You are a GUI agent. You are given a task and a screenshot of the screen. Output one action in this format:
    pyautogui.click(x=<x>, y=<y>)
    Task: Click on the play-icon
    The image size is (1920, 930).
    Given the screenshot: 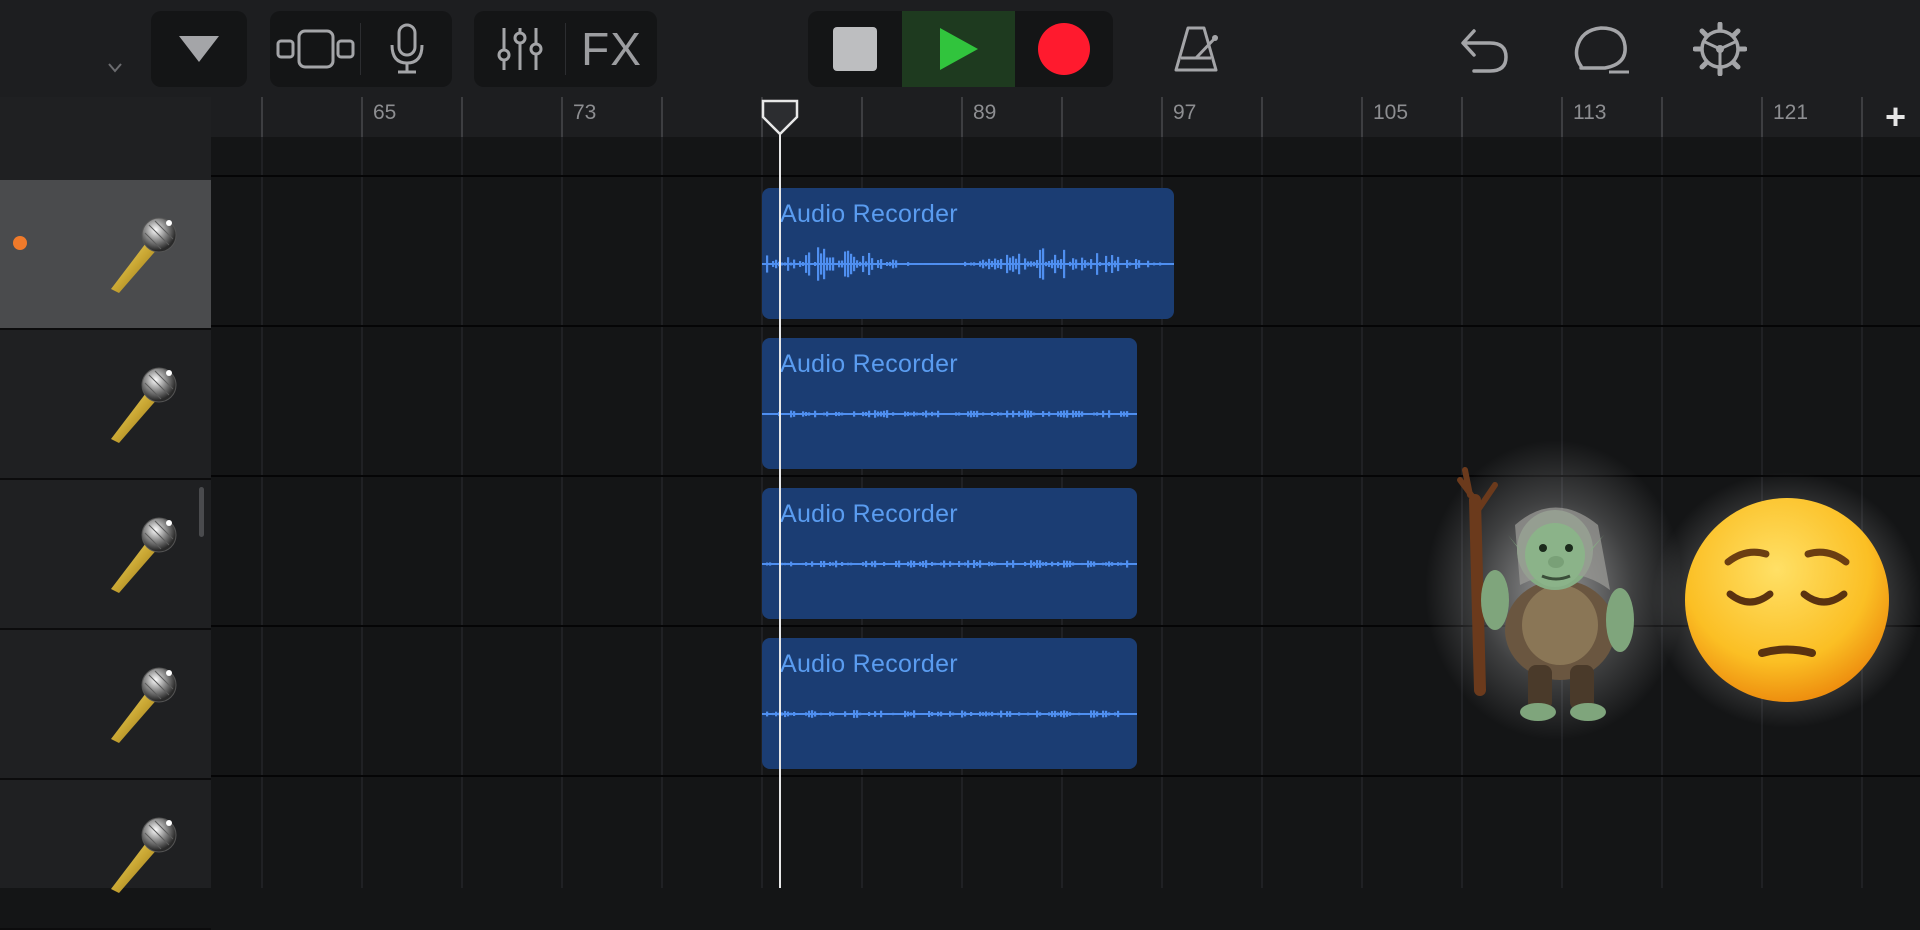 What is the action you would take?
    pyautogui.click(x=958, y=49)
    